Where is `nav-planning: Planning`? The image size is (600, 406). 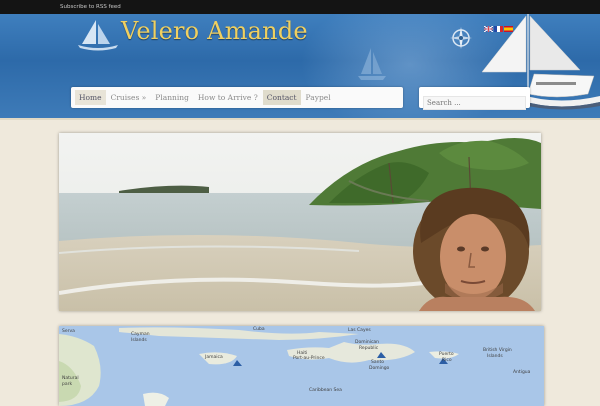 nav-planning: Planning is located at coordinates (172, 97).